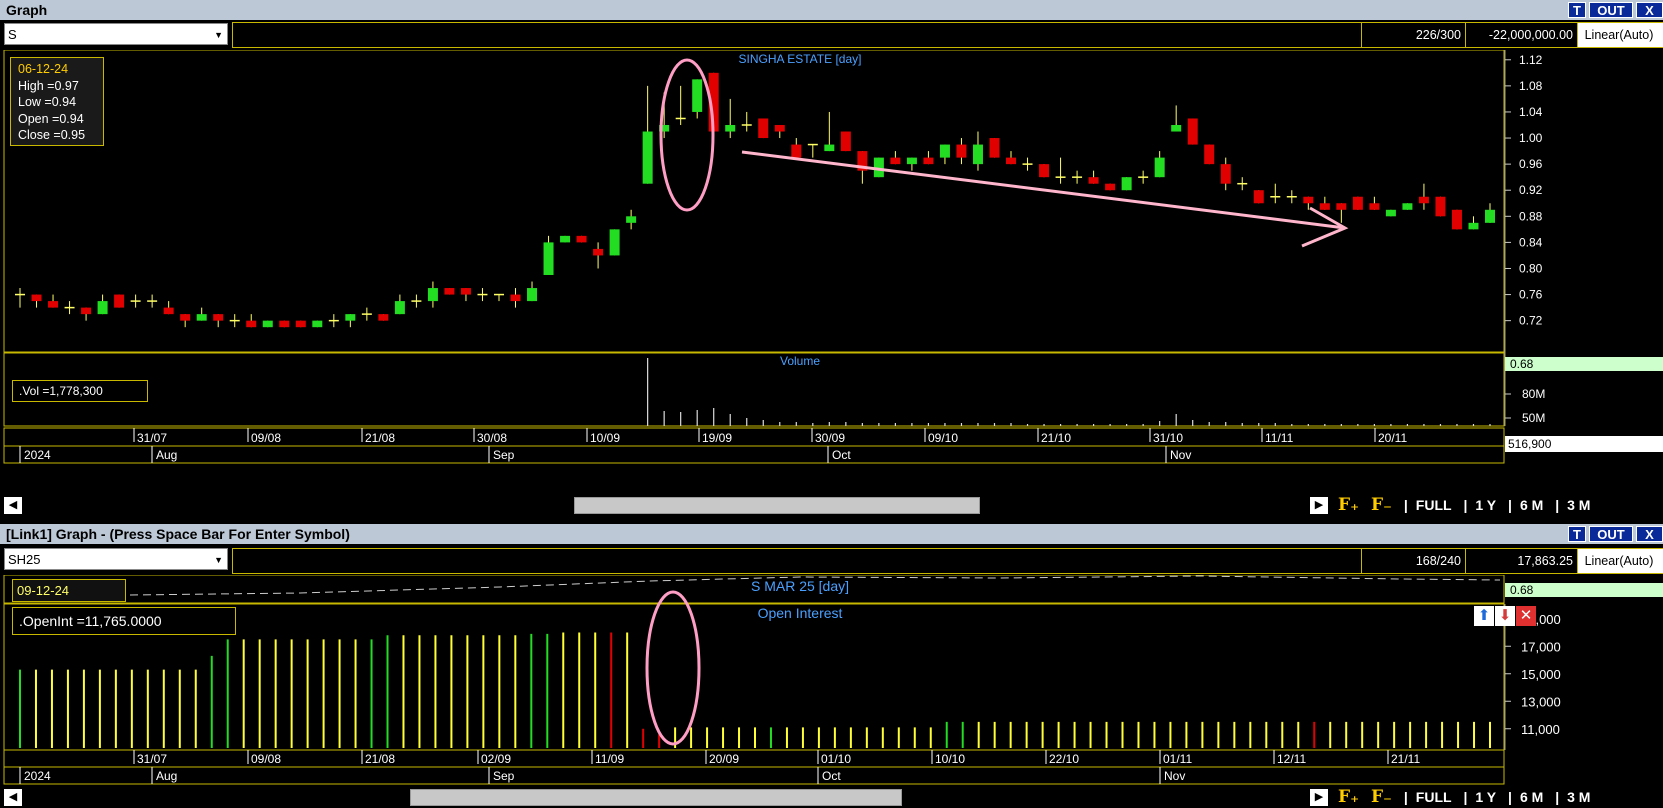  What do you see at coordinates (1392, 438) in the screenshot?
I see `x-tick-label: 20/11` at bounding box center [1392, 438].